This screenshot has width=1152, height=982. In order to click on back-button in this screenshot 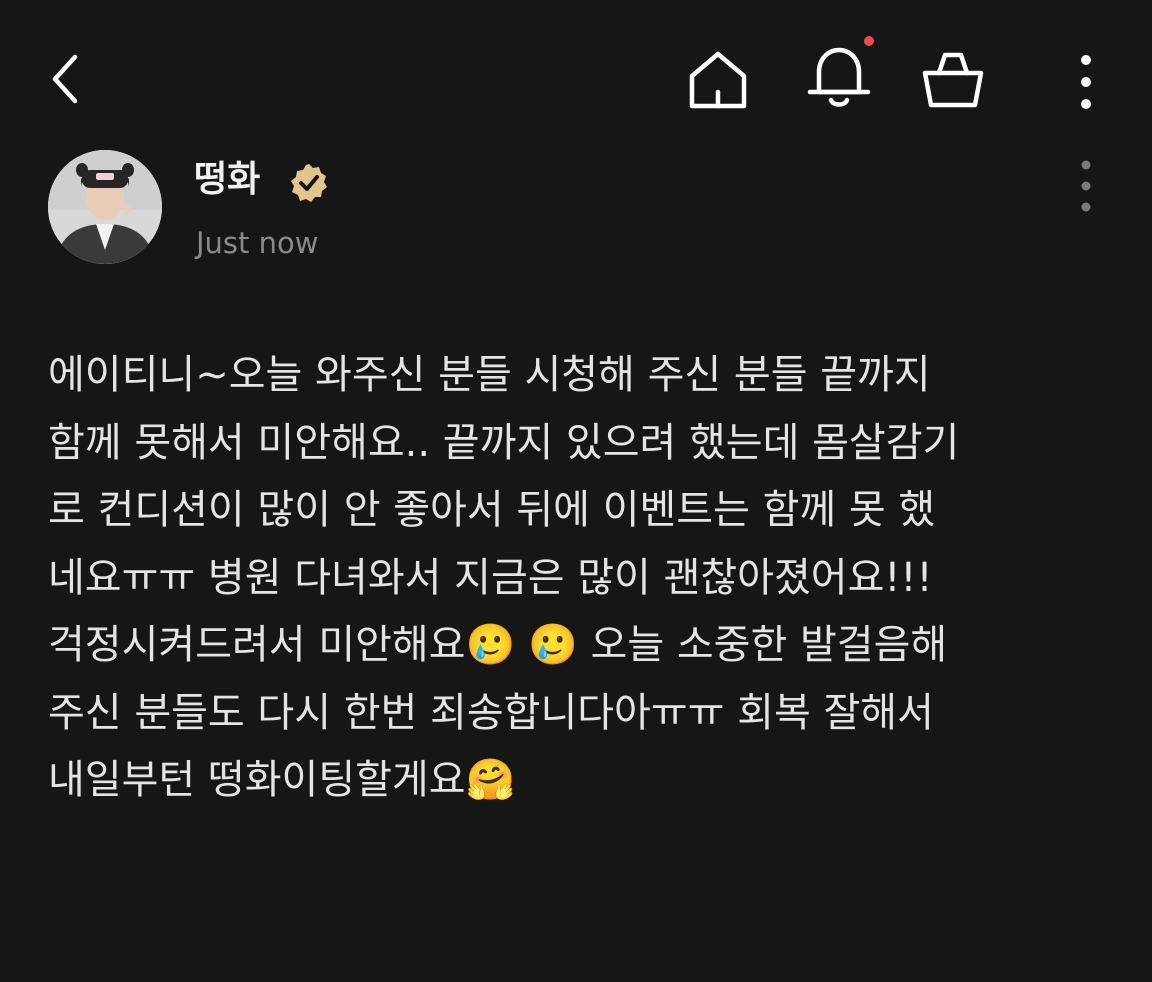, I will do `click(66, 79)`.